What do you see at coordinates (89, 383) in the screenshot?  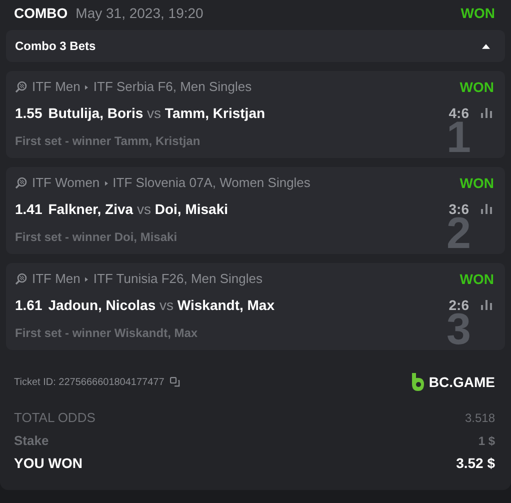 I see `ticket-id: Ticket ID: 2275666601804177477` at bounding box center [89, 383].